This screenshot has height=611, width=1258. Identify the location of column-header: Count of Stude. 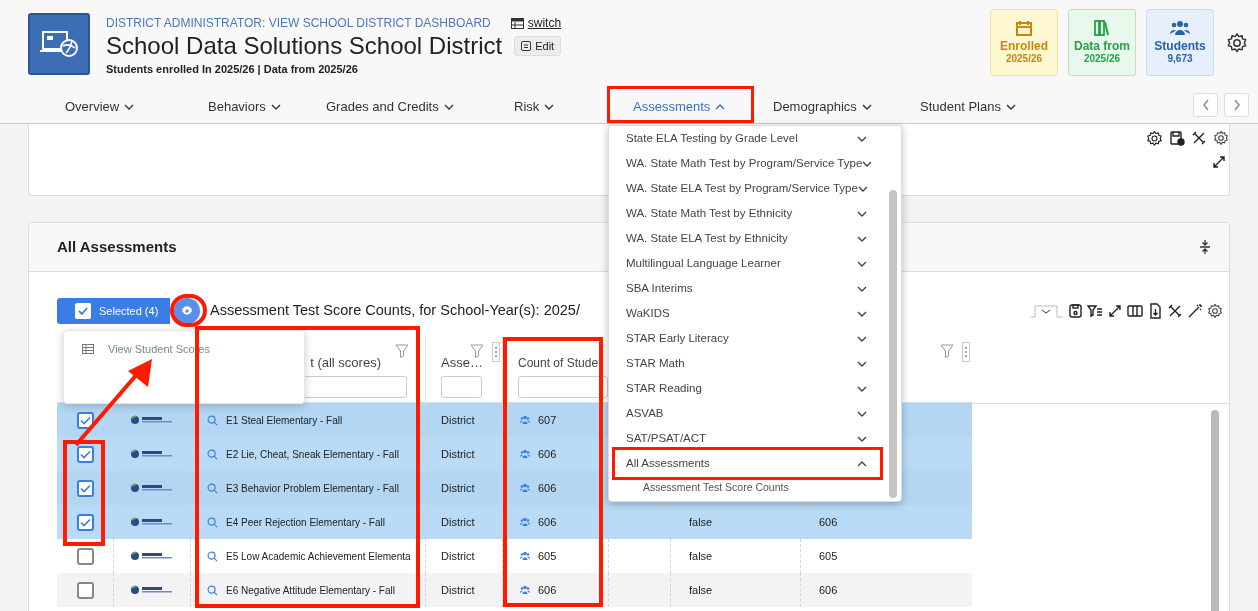
(558, 363).